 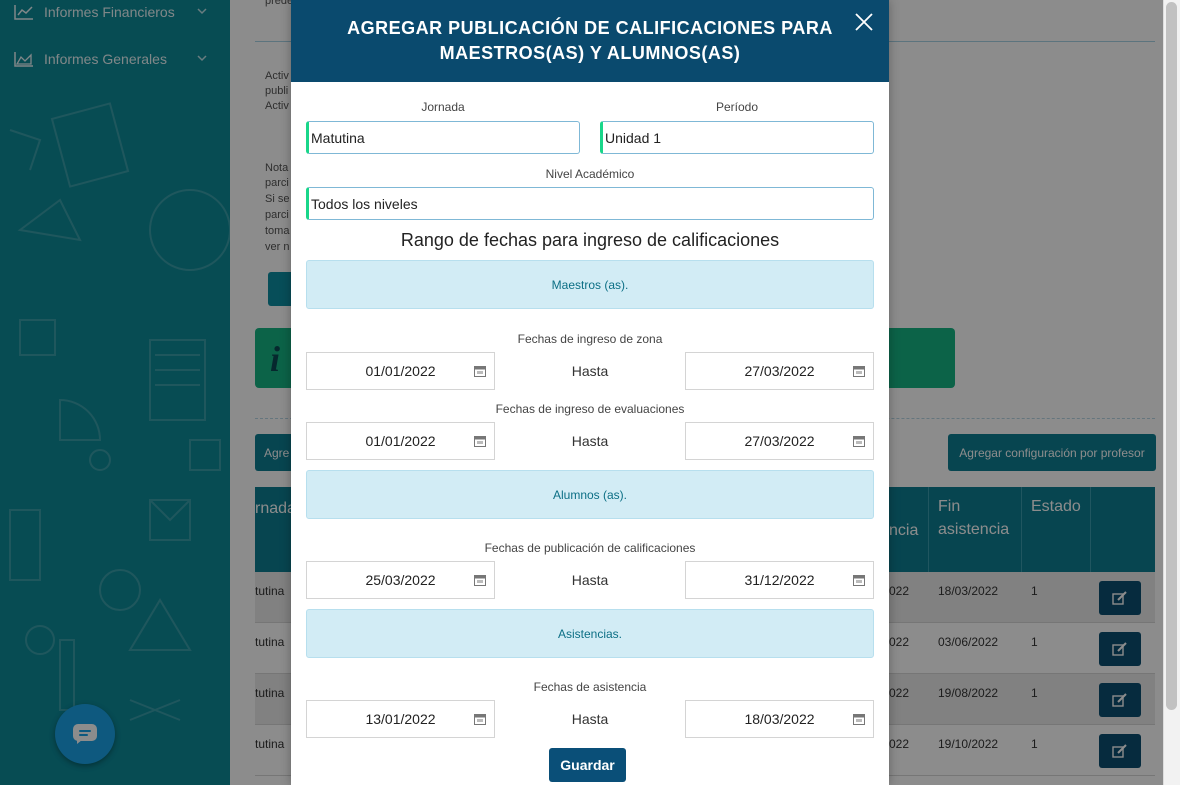 I want to click on date-value: 13/01/2022, so click(x=400, y=719).